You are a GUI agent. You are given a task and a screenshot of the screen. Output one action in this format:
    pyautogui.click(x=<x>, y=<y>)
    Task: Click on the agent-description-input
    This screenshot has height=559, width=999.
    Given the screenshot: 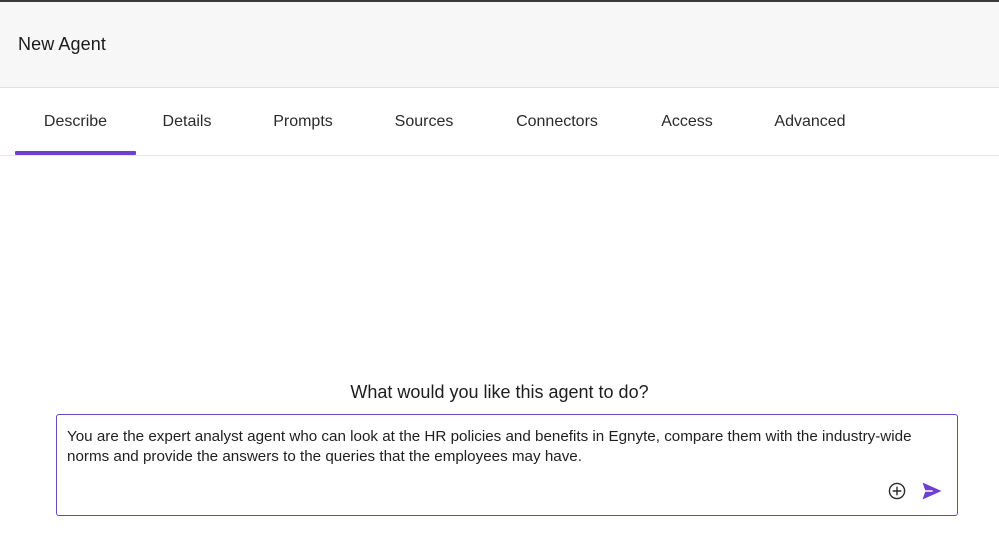 What is the action you would take?
    pyautogui.click(x=504, y=455)
    